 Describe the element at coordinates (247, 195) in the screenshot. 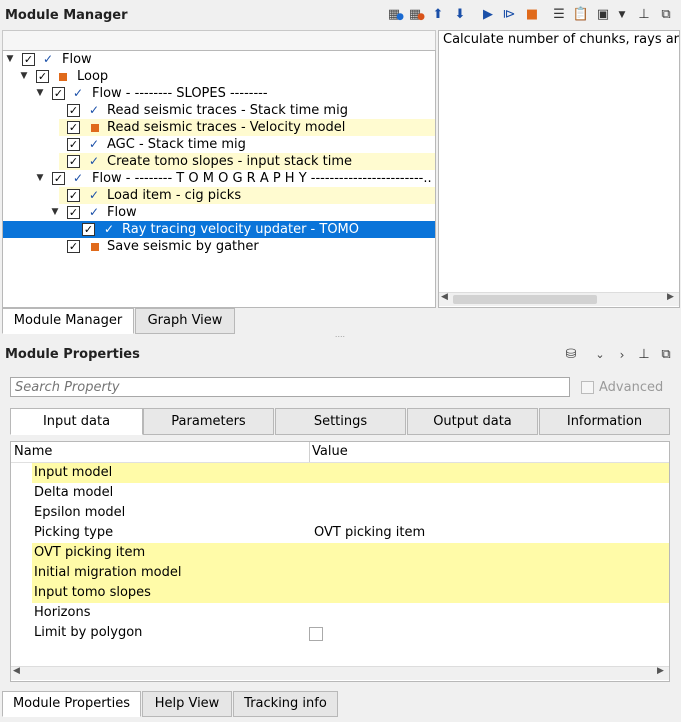

I see `tree-row: ✓ ✓ Load item - cig picks` at that location.